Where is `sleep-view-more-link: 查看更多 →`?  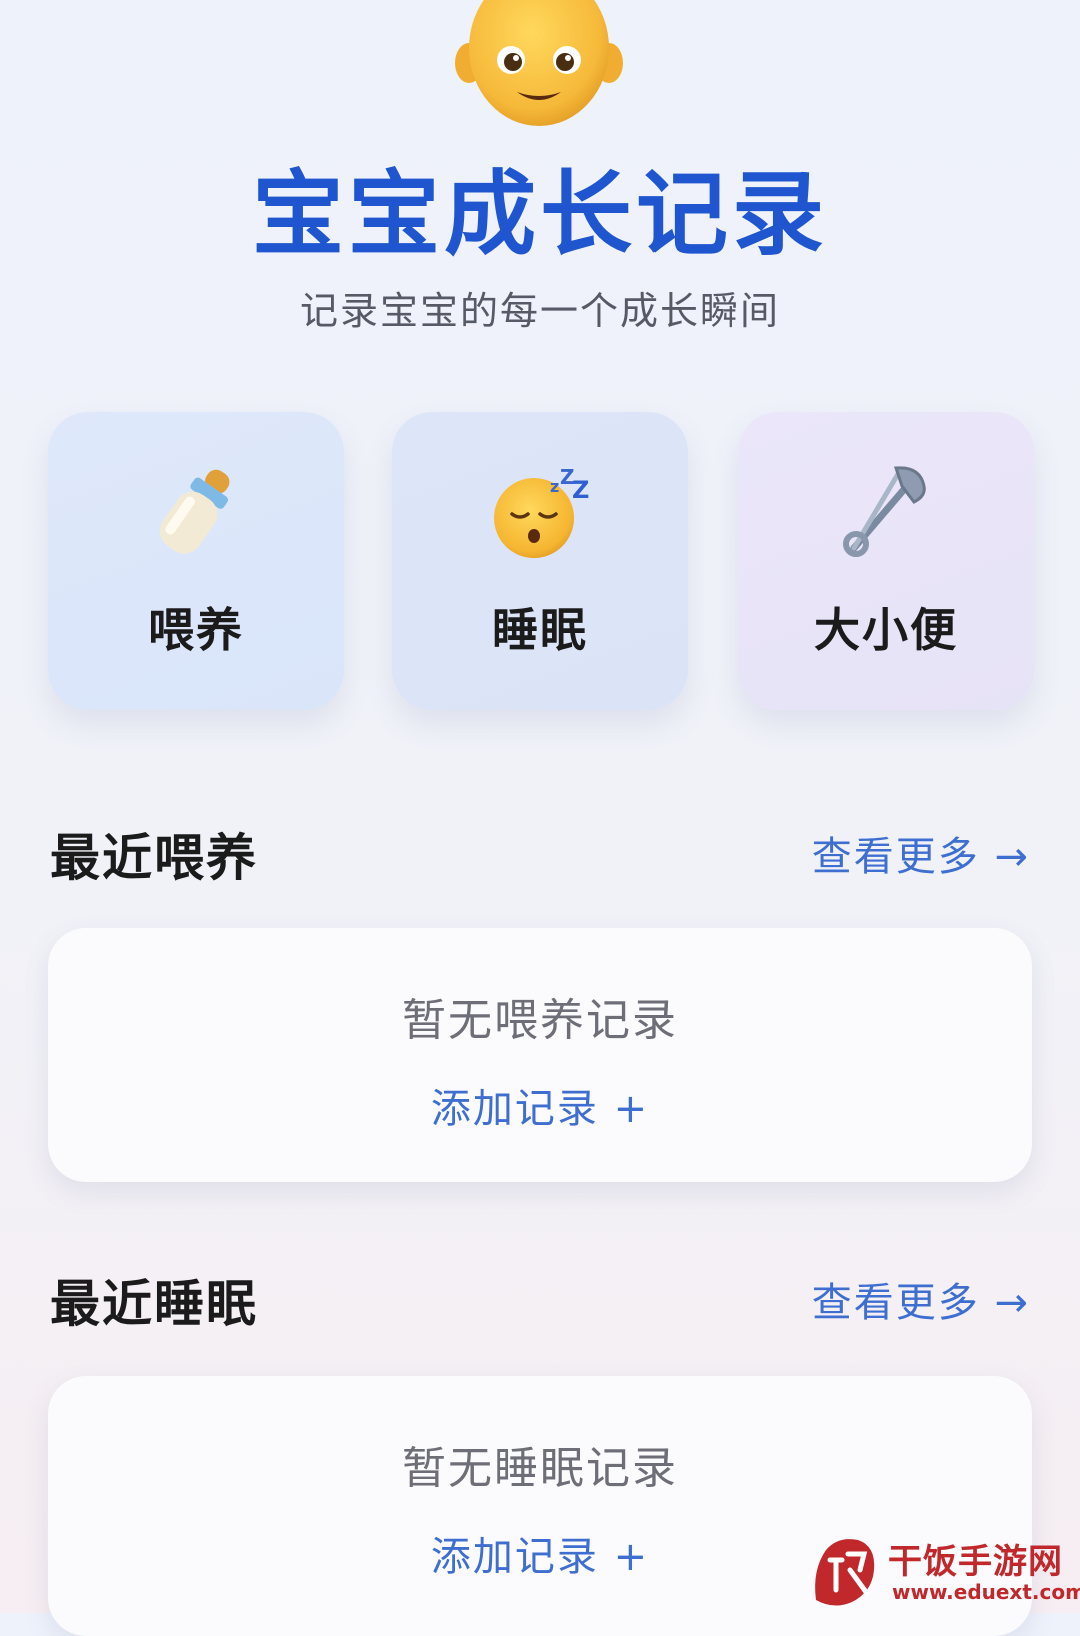
sleep-view-more-link: 查看更多 → is located at coordinates (921, 1299).